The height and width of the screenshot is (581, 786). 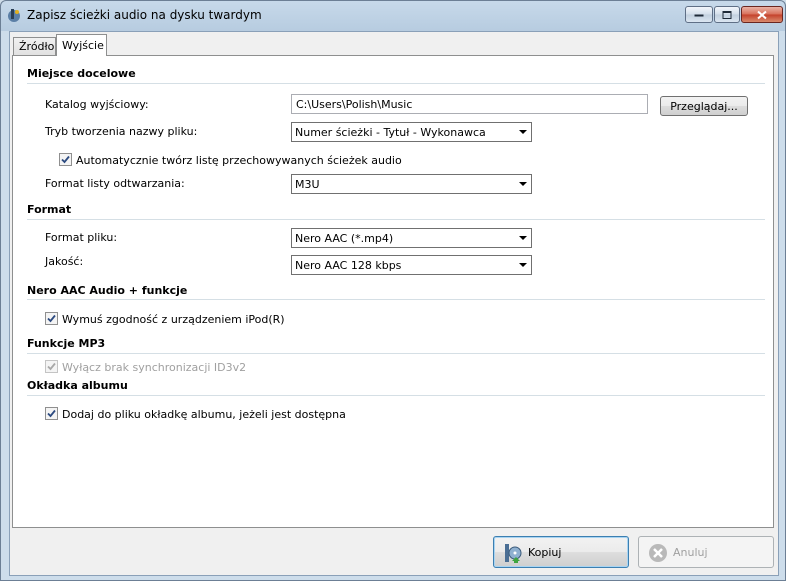 I want to click on naming-mode-select: Numer ścieżki - Tytuł - Wykonawca, so click(x=411, y=132).